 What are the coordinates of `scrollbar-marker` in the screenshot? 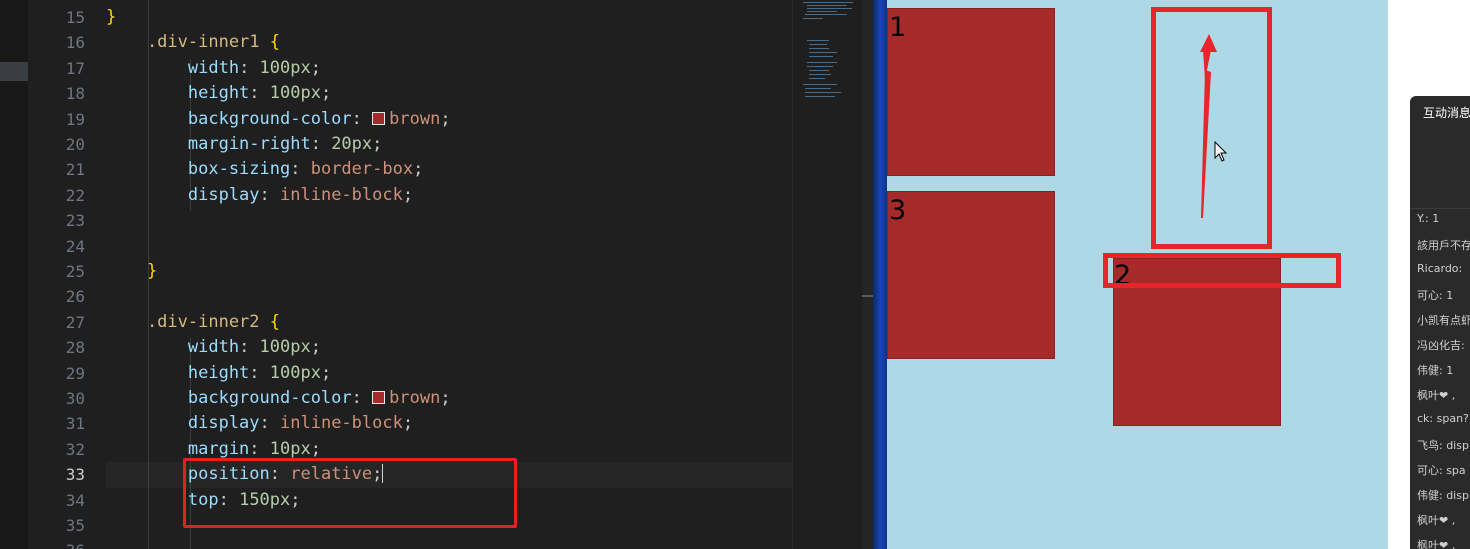 It's located at (867, 296).